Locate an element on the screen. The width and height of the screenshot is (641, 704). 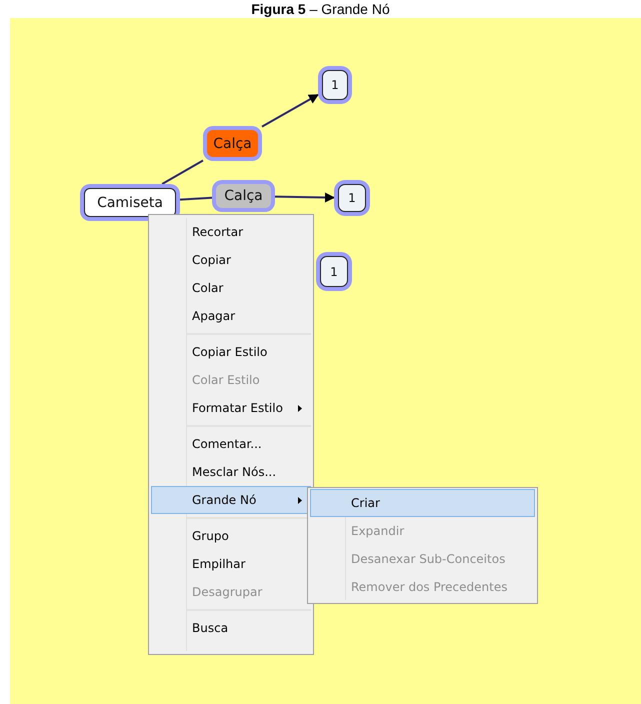
menu-item: Copiar is located at coordinates (231, 260).